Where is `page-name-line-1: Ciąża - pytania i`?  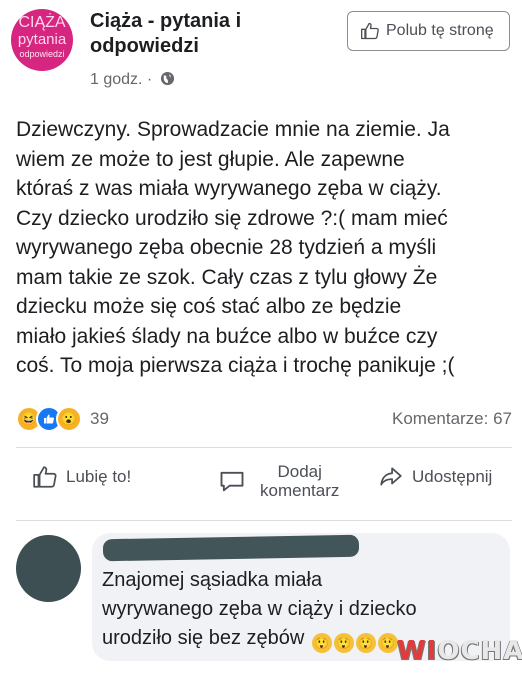
page-name-line-1: Ciąża - pytania i is located at coordinates (166, 21).